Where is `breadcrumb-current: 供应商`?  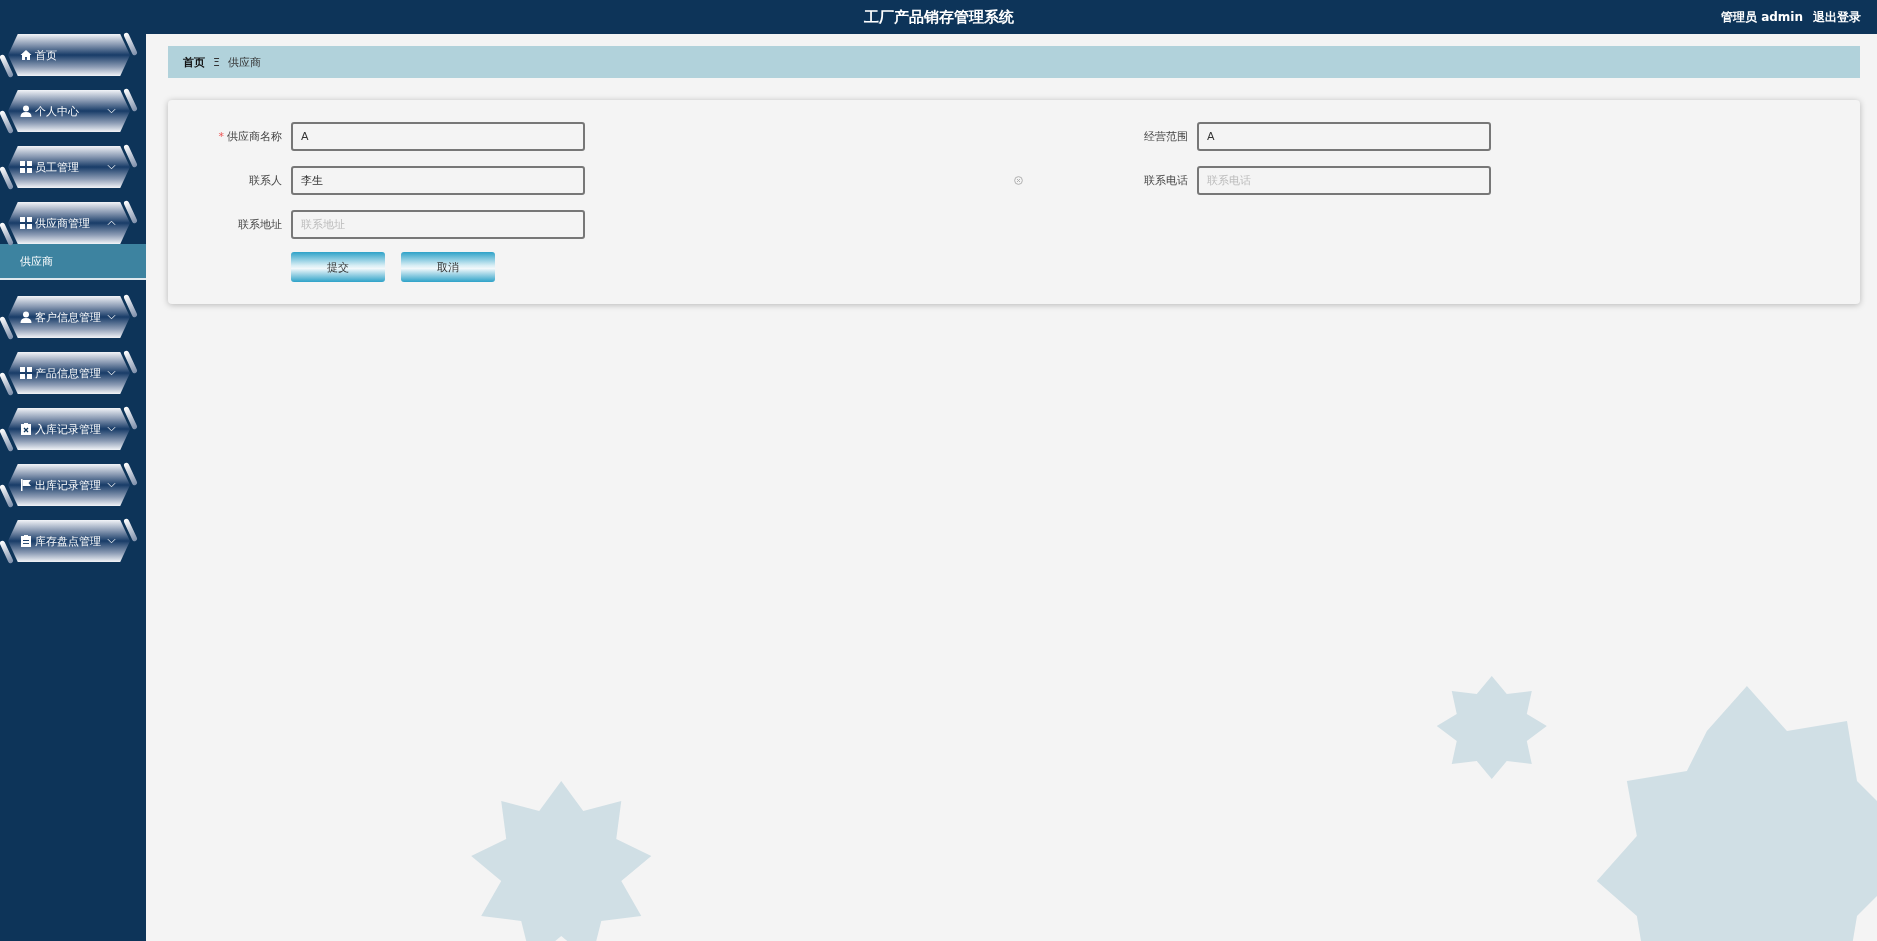 breadcrumb-current: 供应商 is located at coordinates (244, 62).